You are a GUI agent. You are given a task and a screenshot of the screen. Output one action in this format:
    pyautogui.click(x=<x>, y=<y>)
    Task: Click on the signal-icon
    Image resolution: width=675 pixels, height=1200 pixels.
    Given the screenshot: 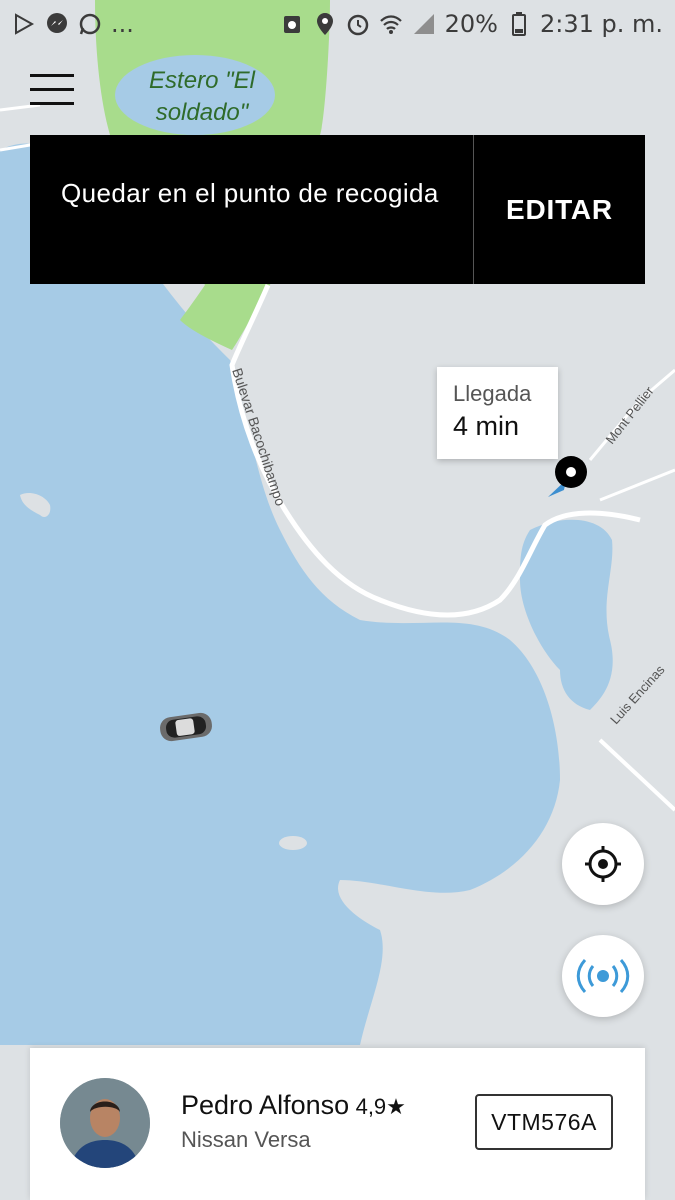 What is the action you would take?
    pyautogui.click(x=424, y=24)
    